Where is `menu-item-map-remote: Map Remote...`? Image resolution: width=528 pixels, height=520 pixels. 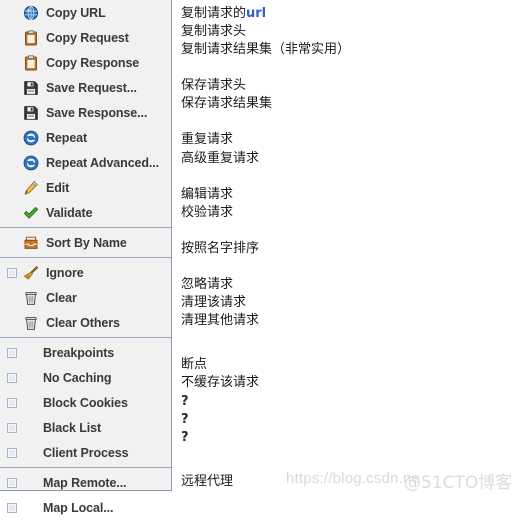
menu-item-map-remote: Map Remote... is located at coordinates (85, 482).